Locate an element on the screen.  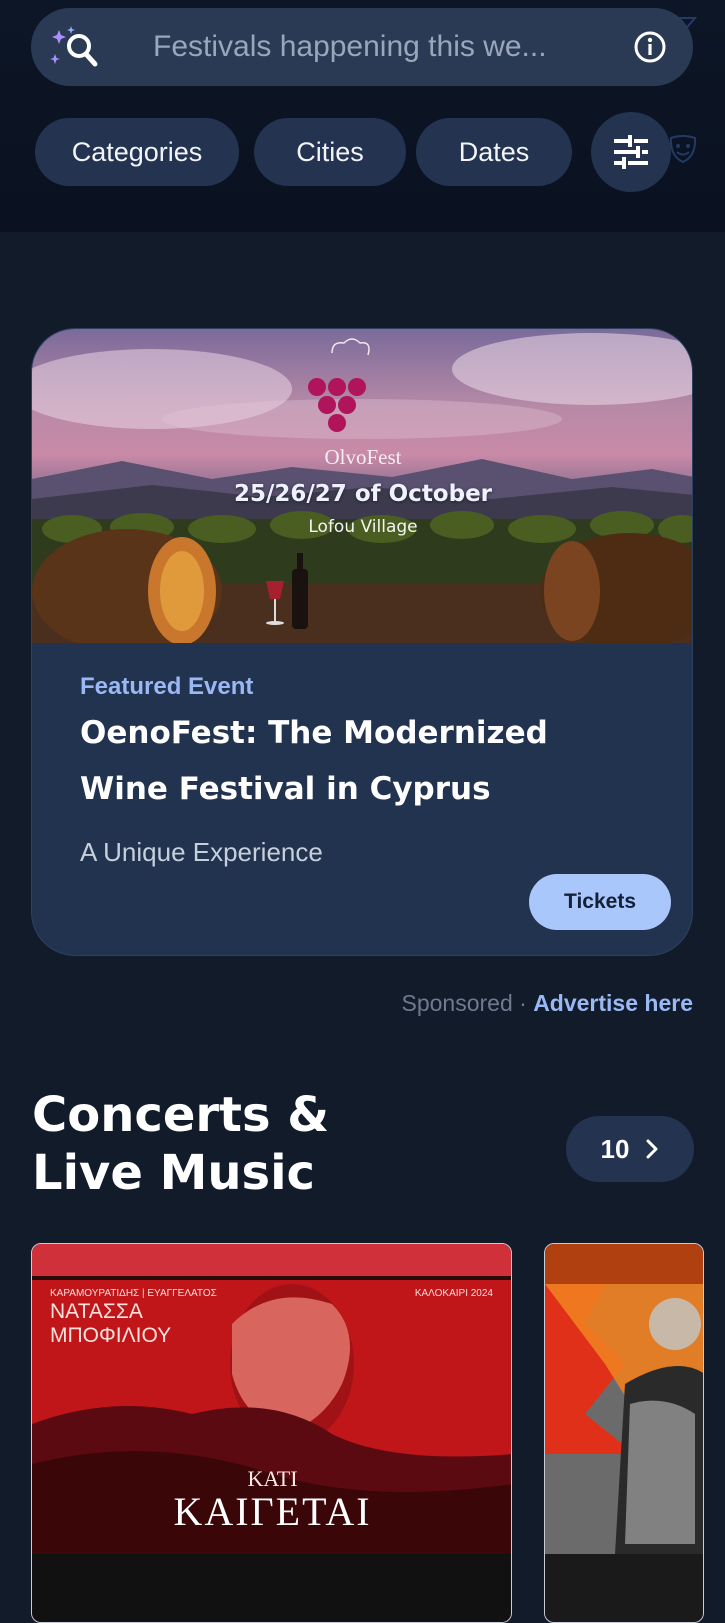
chip-dates: Dates is located at coordinates (494, 152).